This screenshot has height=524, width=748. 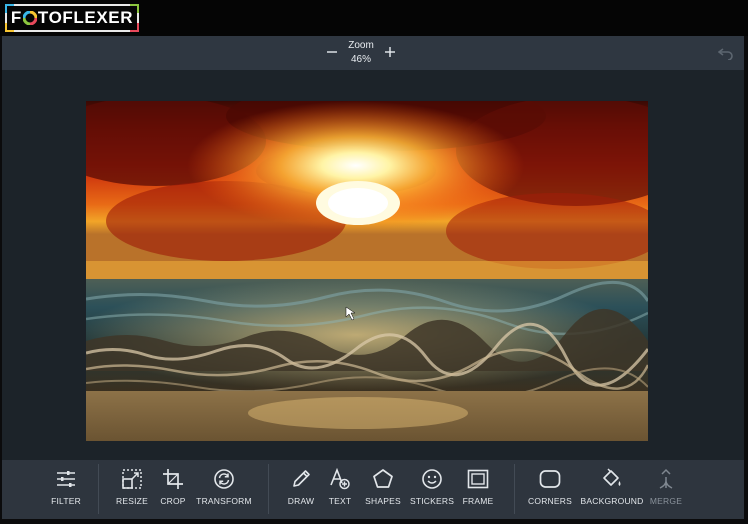 What do you see at coordinates (340, 501) in the screenshot?
I see `text-label: TEXT` at bounding box center [340, 501].